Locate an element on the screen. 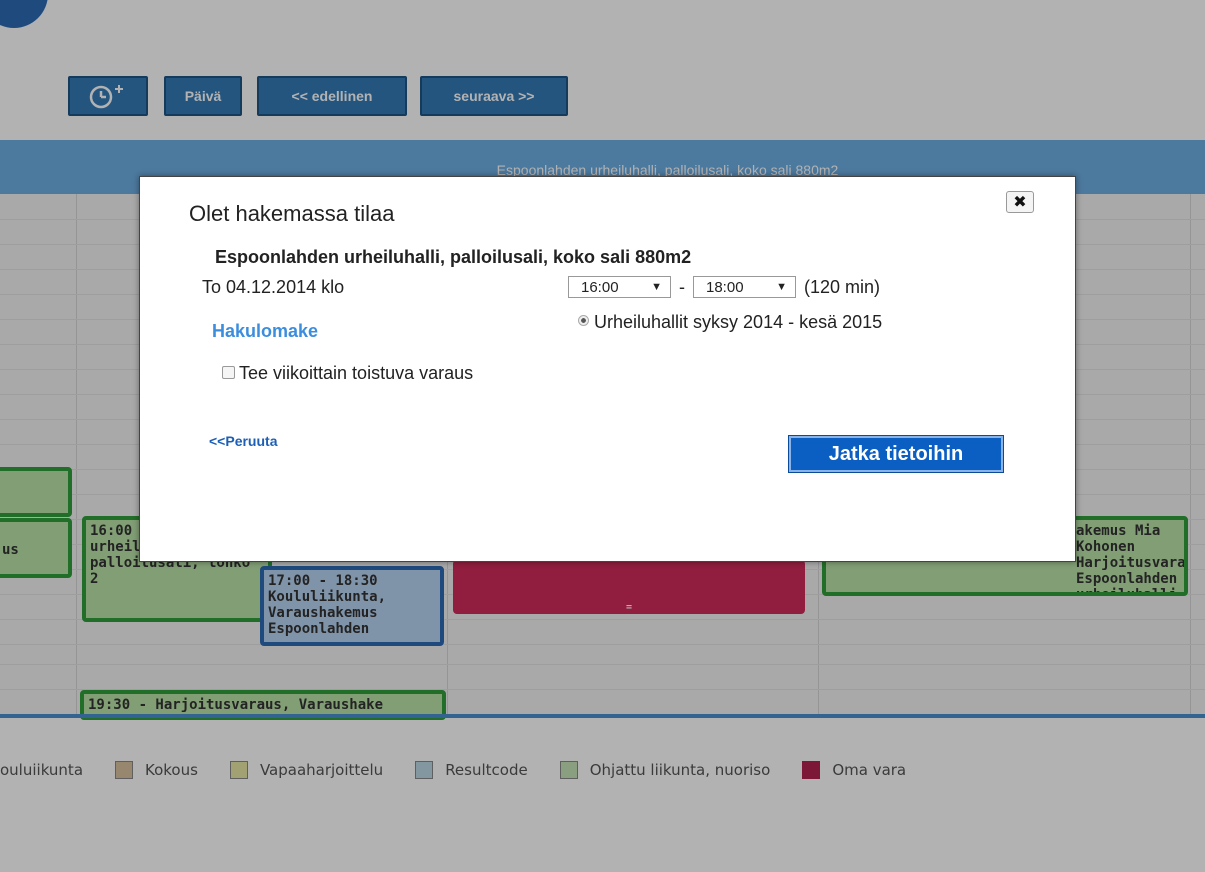 This screenshot has height=872, width=1205. close-button: ✖ is located at coordinates (1020, 202).